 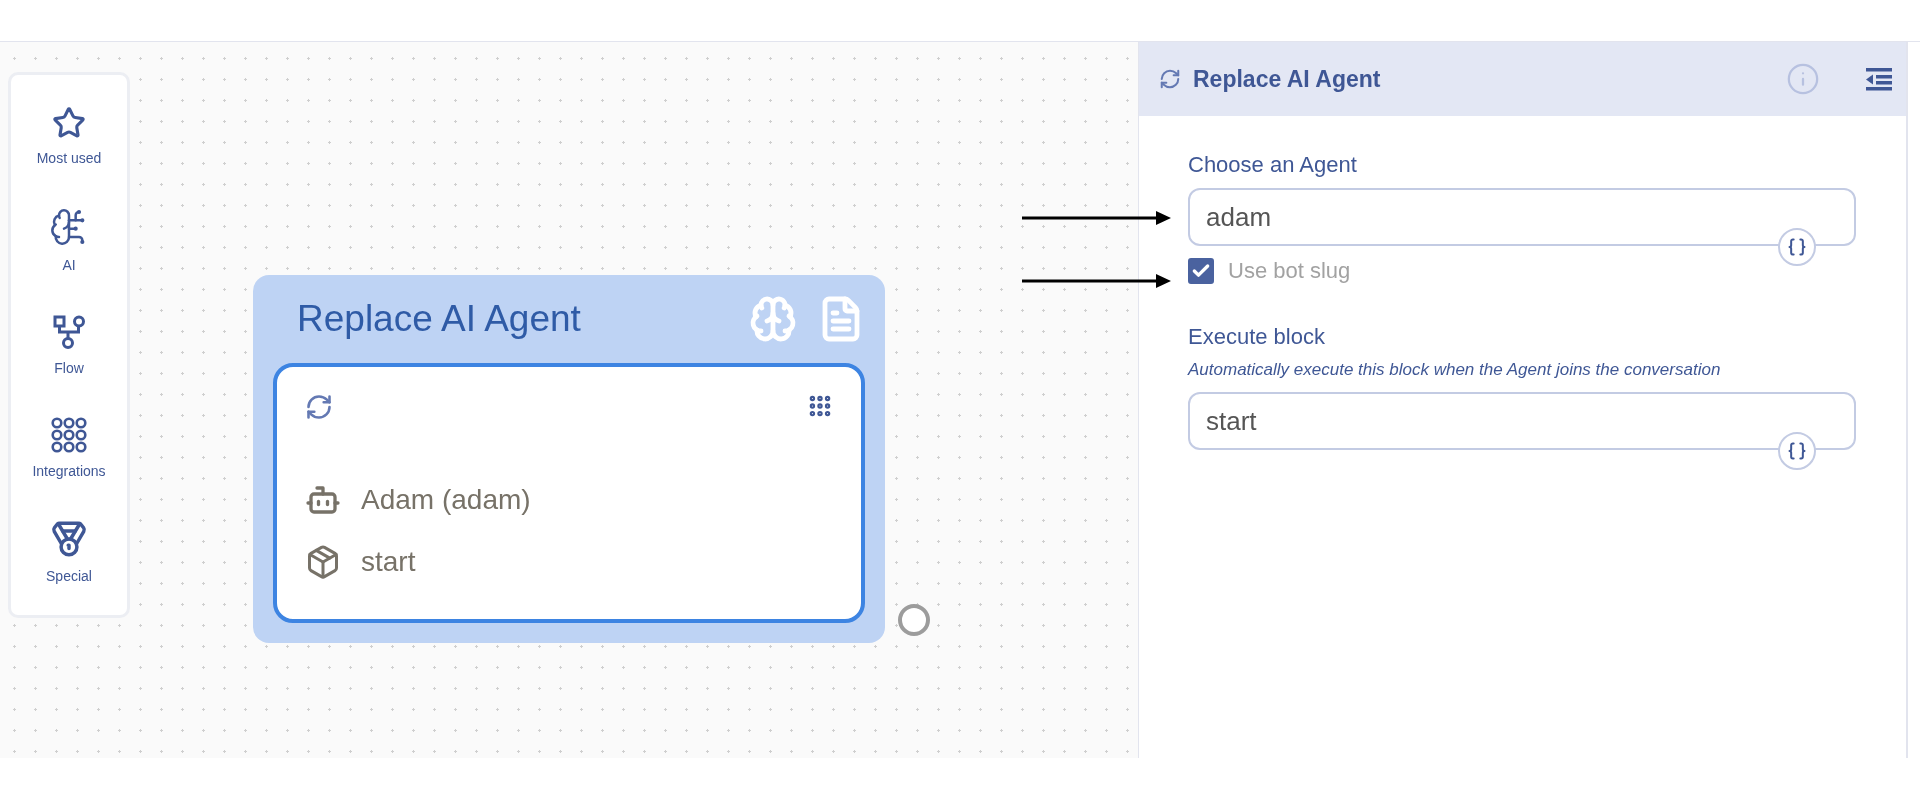 What do you see at coordinates (1201, 271) in the screenshot?
I see `checkbox` at bounding box center [1201, 271].